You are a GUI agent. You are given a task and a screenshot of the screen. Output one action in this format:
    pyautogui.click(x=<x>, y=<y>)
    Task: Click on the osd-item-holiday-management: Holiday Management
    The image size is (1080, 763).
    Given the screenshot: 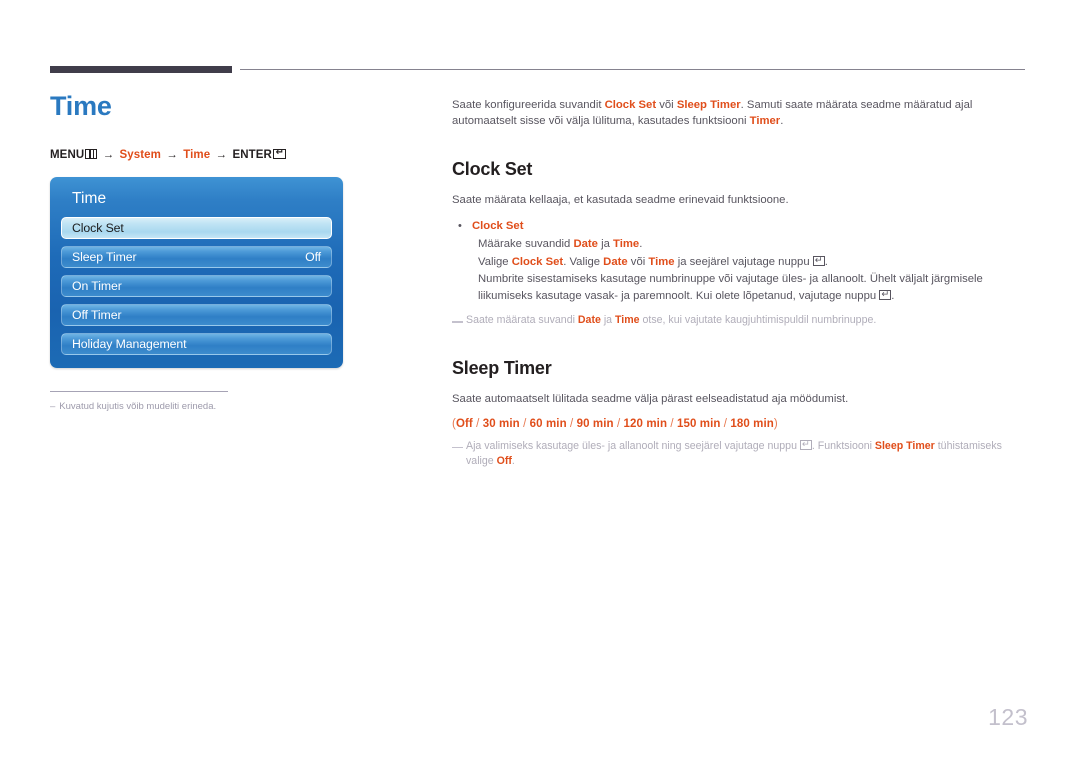 What is the action you would take?
    pyautogui.click(x=196, y=343)
    